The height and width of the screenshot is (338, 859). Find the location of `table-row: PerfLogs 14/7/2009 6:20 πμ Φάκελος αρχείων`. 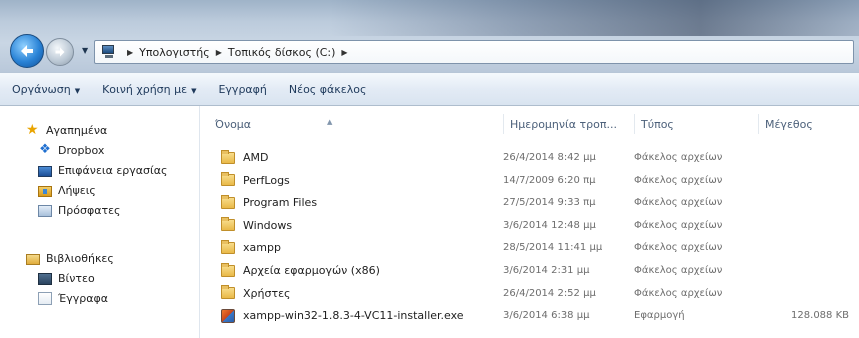

table-row: PerfLogs 14/7/2009 6:20 πμ Φάκελος αρχείων is located at coordinates (530, 180).